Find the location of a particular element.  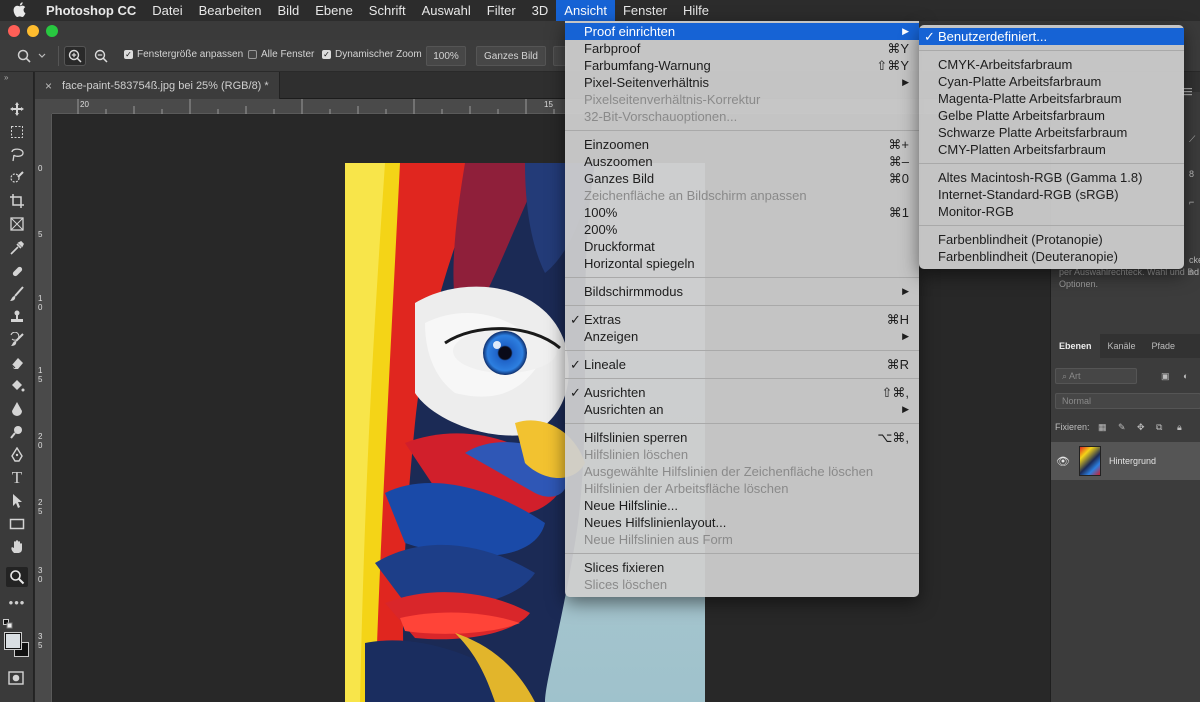

lock-artboard-icon: ⧉ is located at coordinates (1159, 427).